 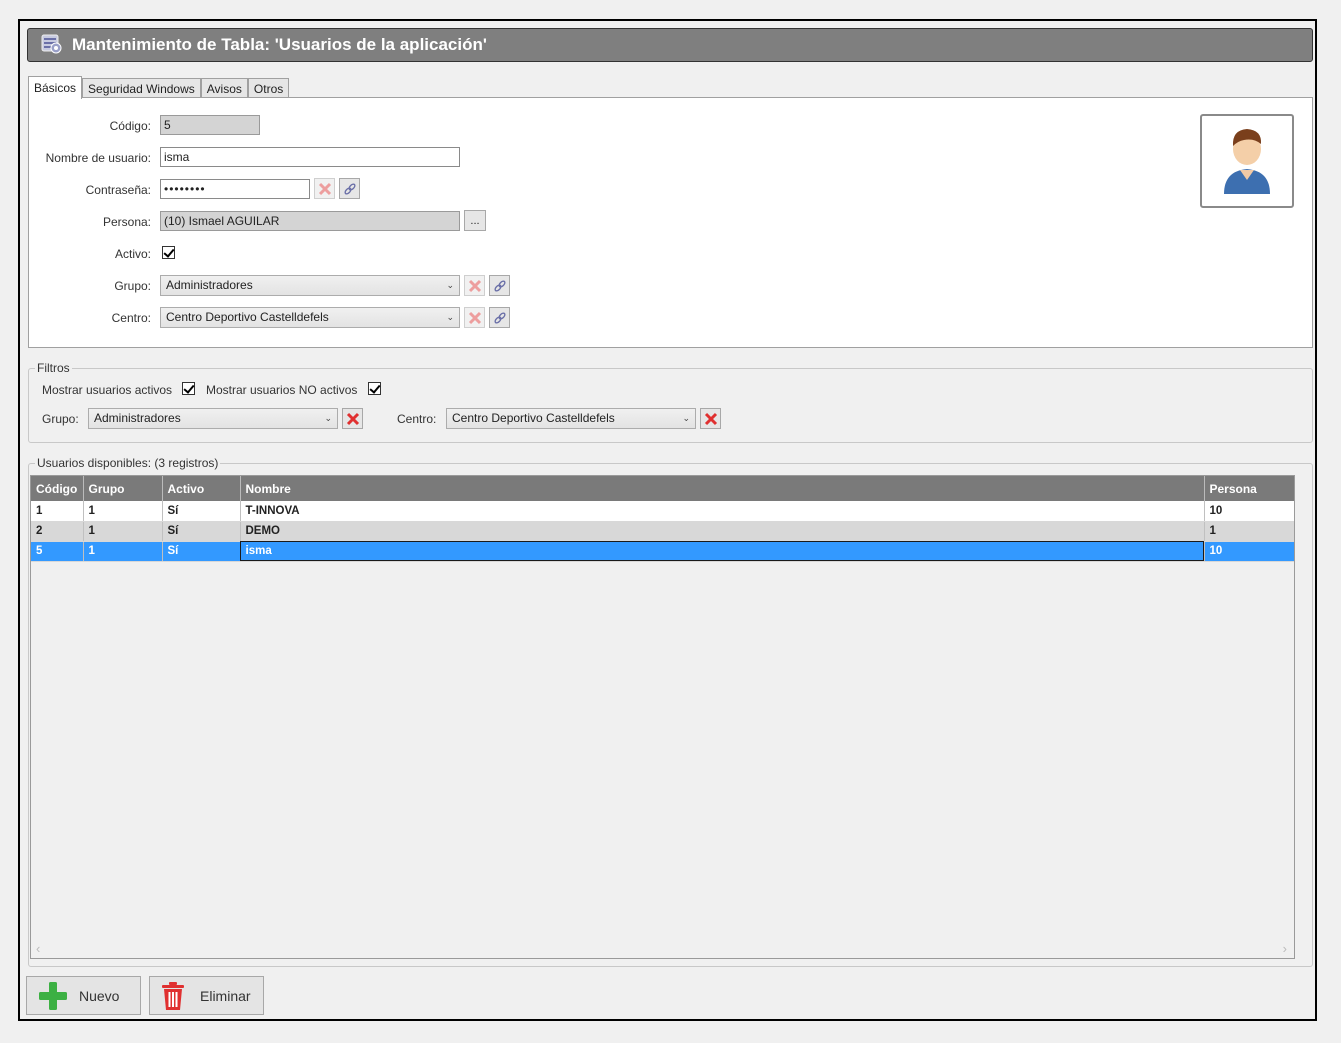 I want to click on centro-select: Centro Deportivo Castelldefels ⌄, so click(x=310, y=317).